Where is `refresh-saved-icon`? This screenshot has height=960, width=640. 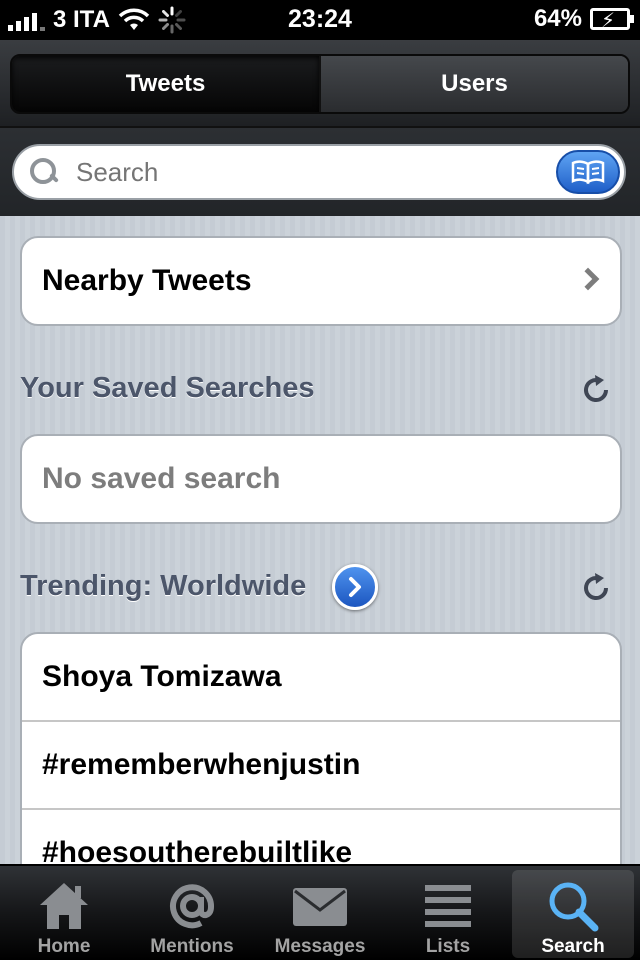
refresh-saved-icon is located at coordinates (596, 390).